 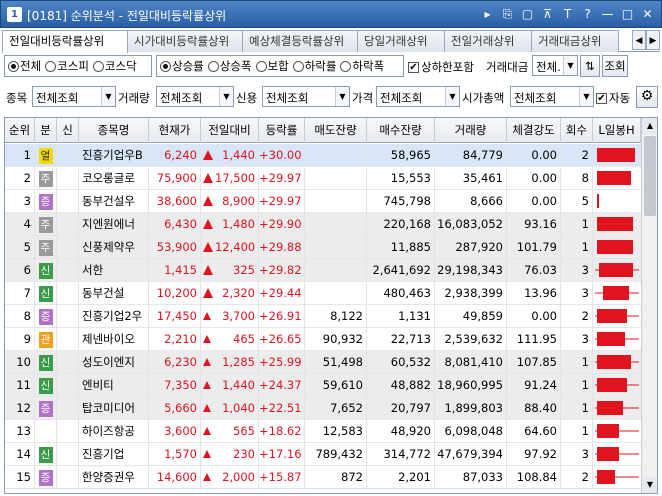 What do you see at coordinates (230, 316) in the screenshot?
I see `cell-change: 3,700` at bounding box center [230, 316].